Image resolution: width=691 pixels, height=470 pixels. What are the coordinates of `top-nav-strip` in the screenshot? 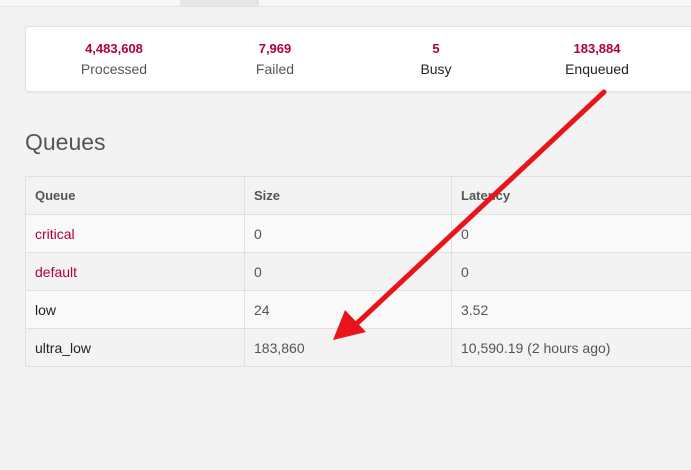 It's located at (345, 3).